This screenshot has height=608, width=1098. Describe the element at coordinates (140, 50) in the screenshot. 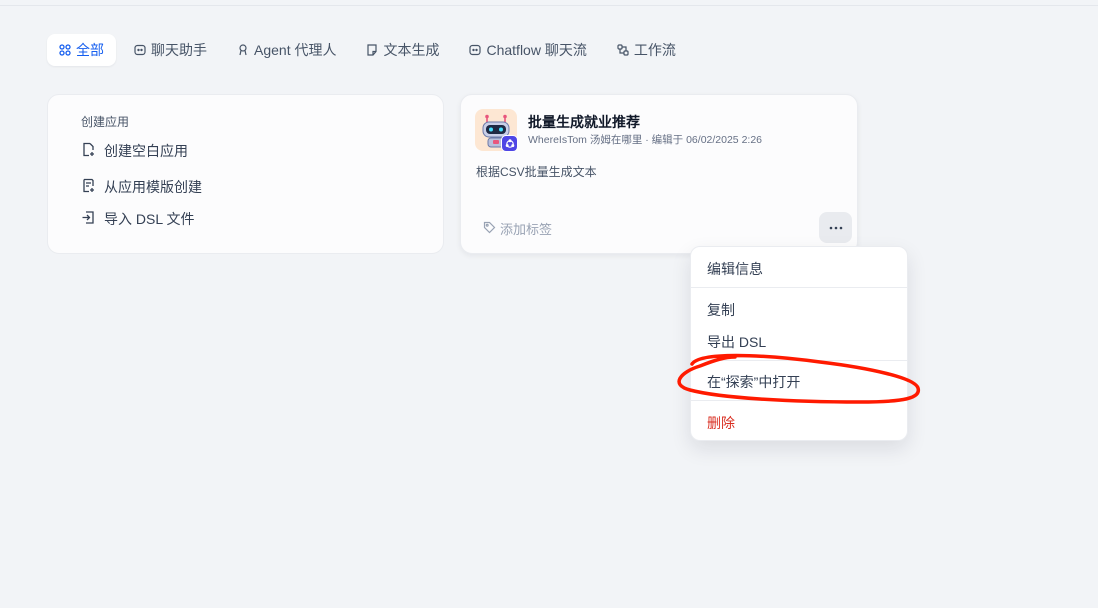

I see `chat-icon` at that location.